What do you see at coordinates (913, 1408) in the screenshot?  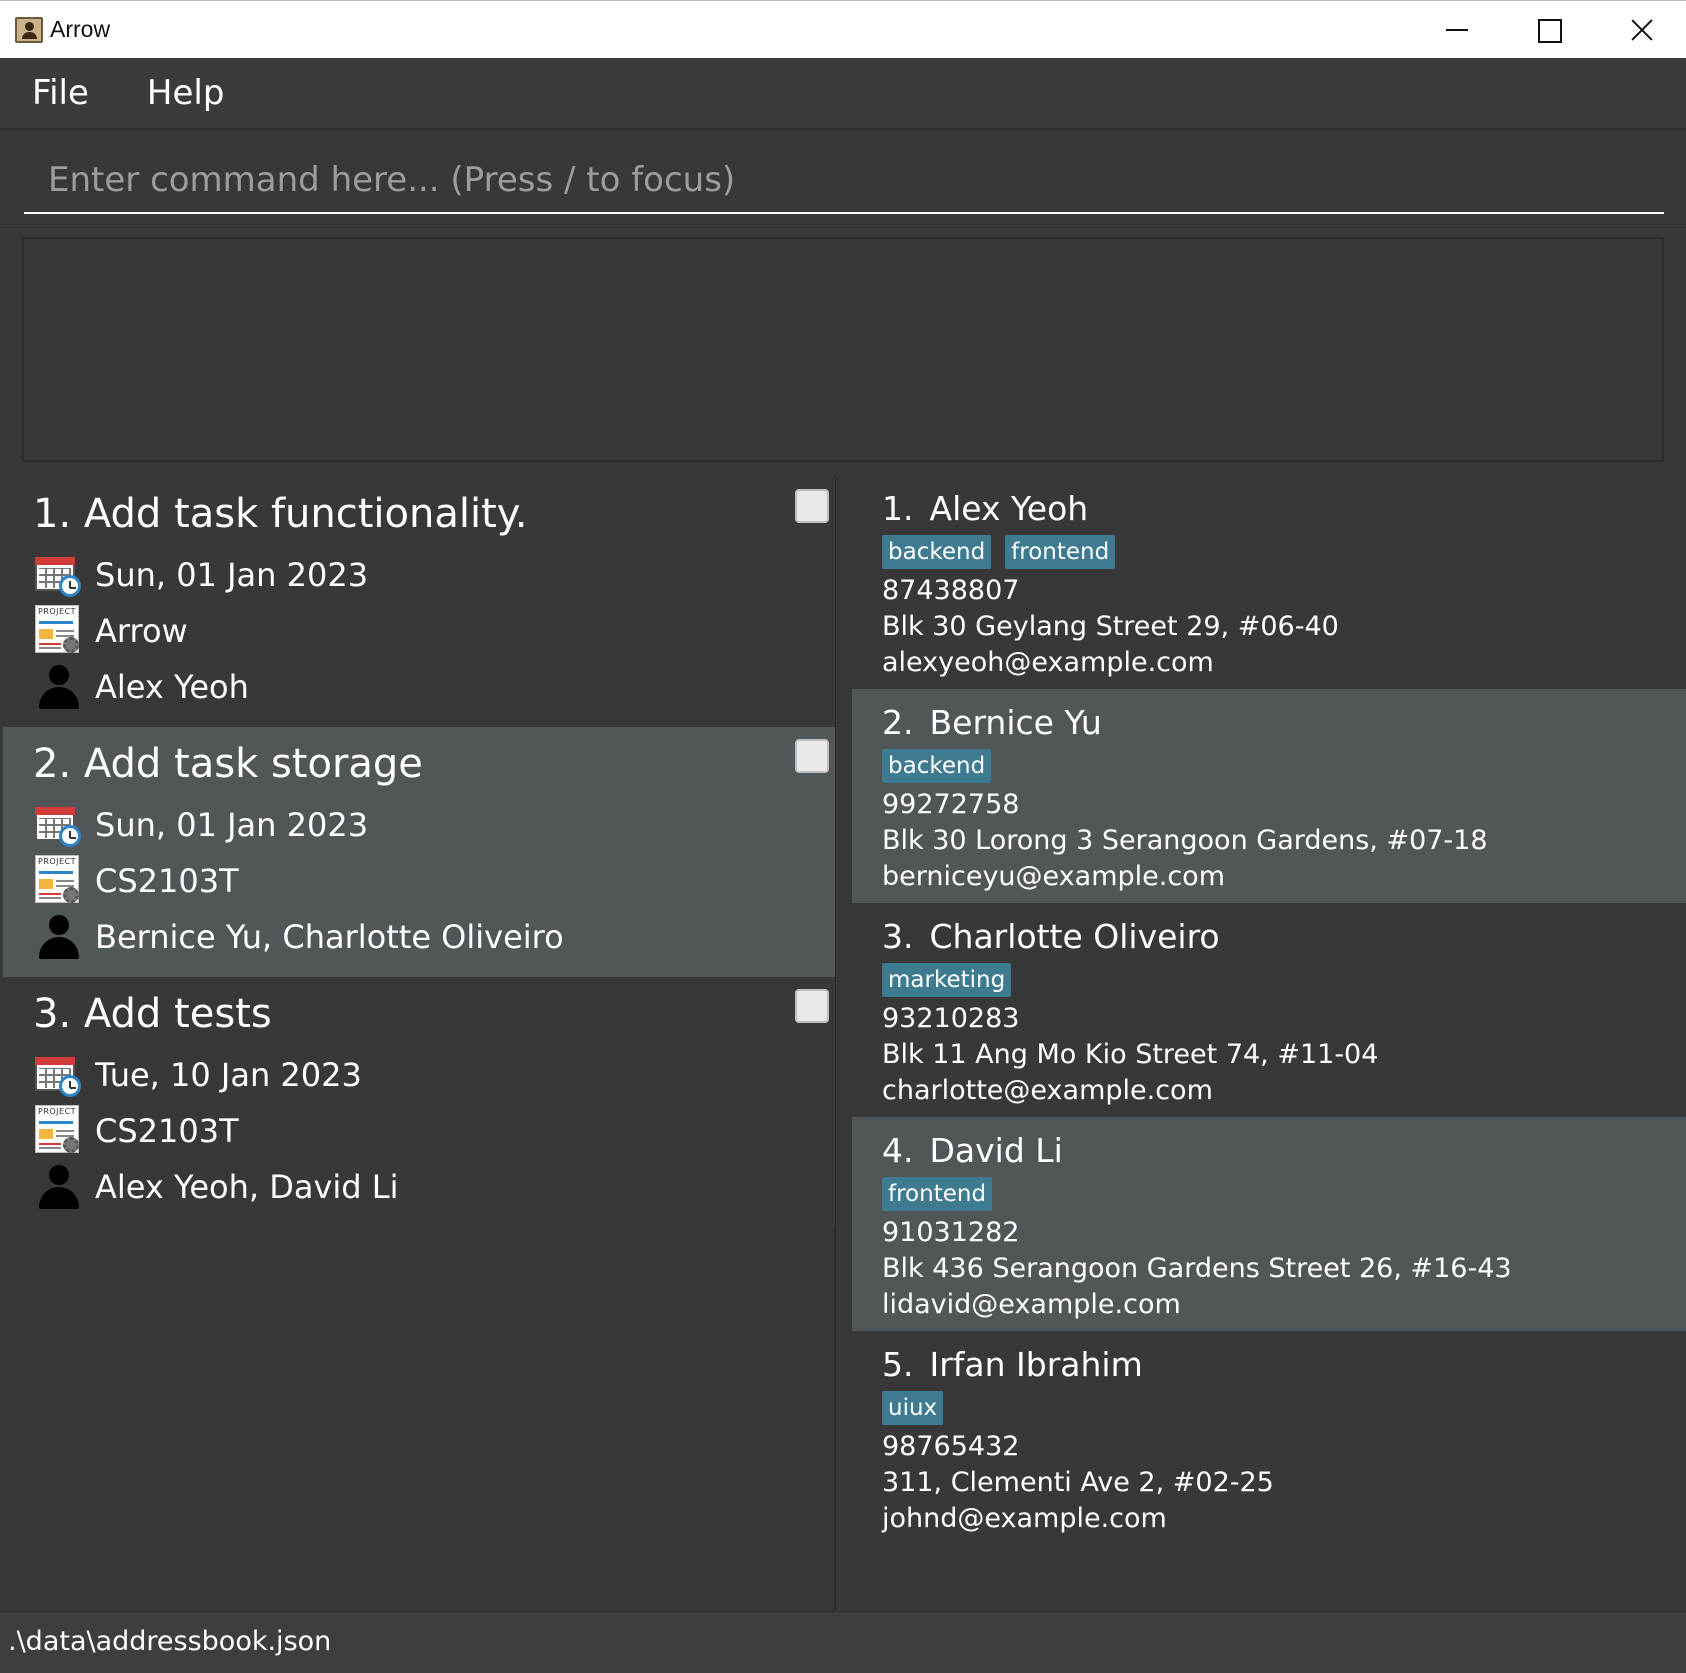 I see `tag: uiux` at bounding box center [913, 1408].